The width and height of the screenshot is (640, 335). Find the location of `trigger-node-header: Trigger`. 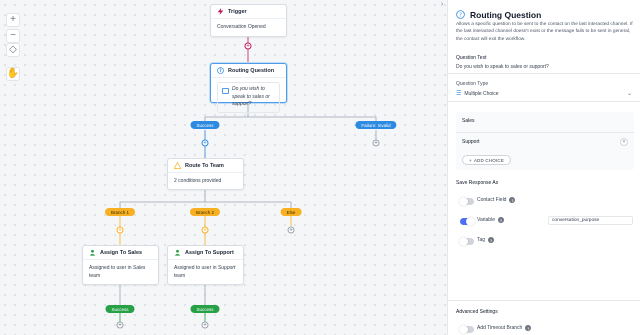

trigger-node-header: Trigger is located at coordinates (248, 12).